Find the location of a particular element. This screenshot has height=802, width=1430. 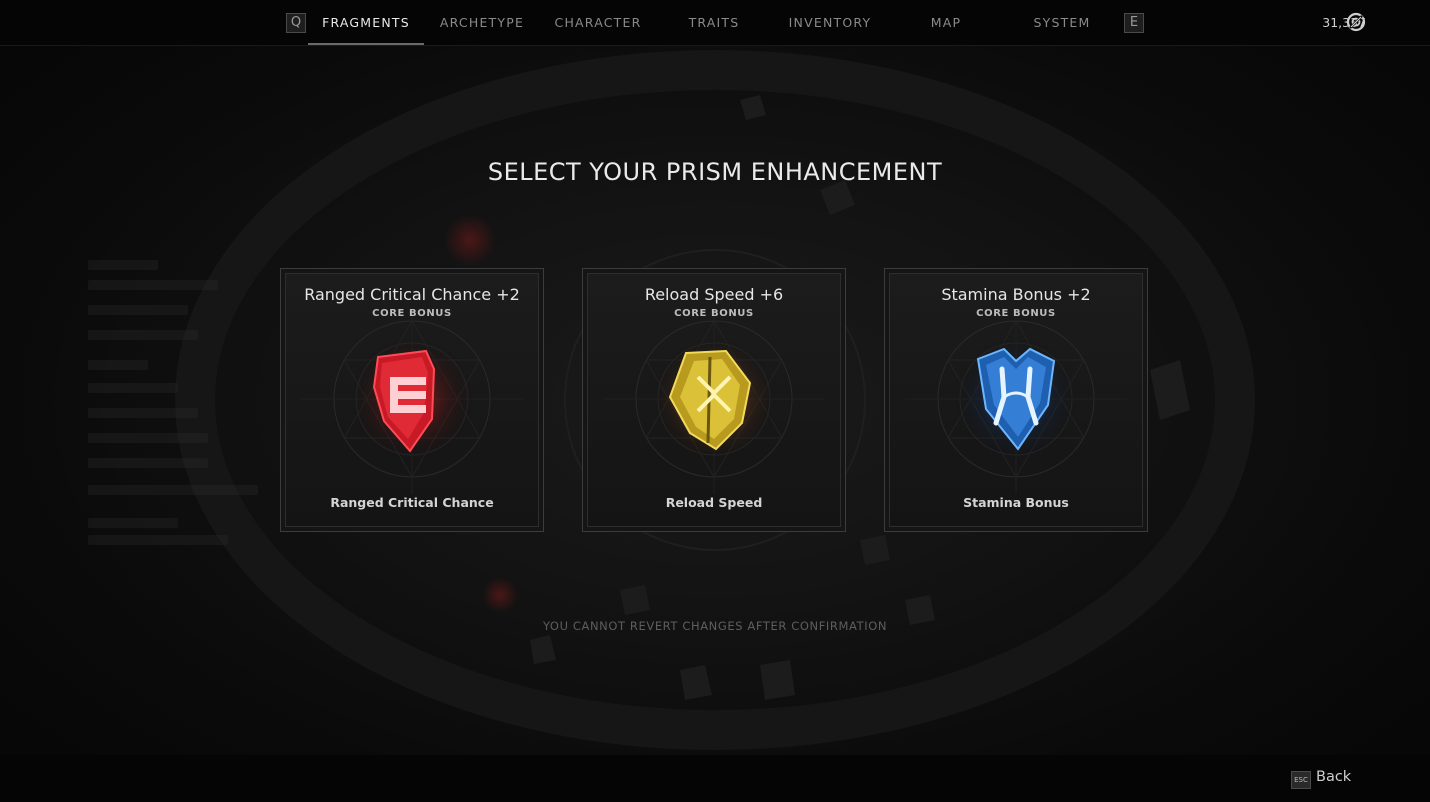

tab-map: MAP is located at coordinates (946, 22).